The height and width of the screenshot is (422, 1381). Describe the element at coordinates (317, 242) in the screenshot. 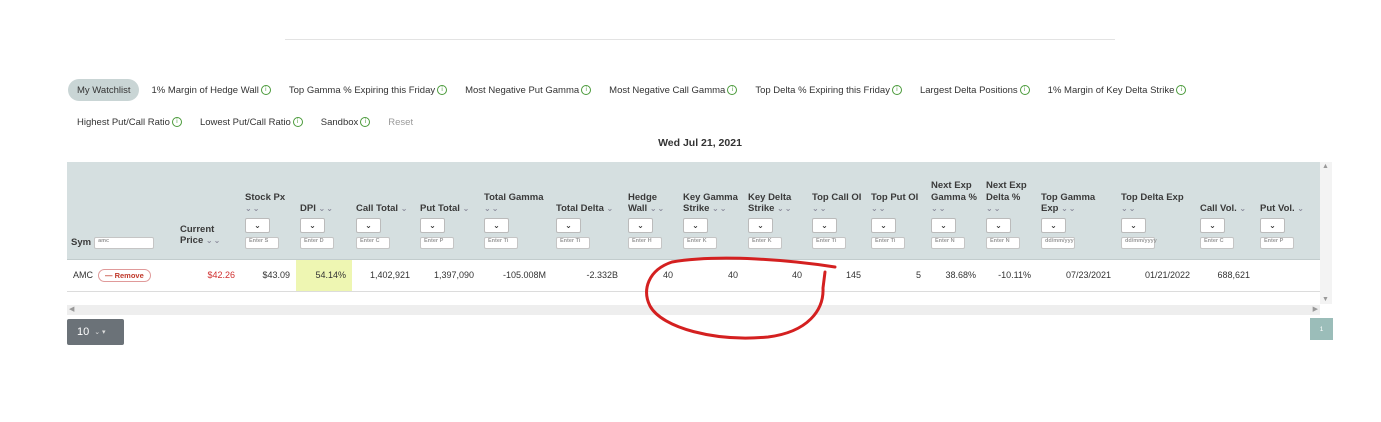

I see `filter-input-dpi: Enter D` at that location.